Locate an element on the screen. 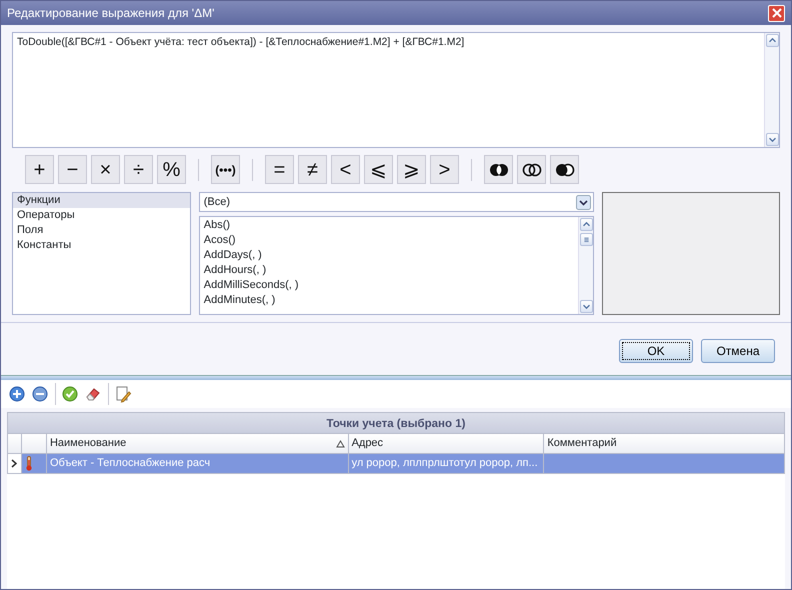 This screenshot has height=590, width=792. category-item: Операторы is located at coordinates (101, 215).